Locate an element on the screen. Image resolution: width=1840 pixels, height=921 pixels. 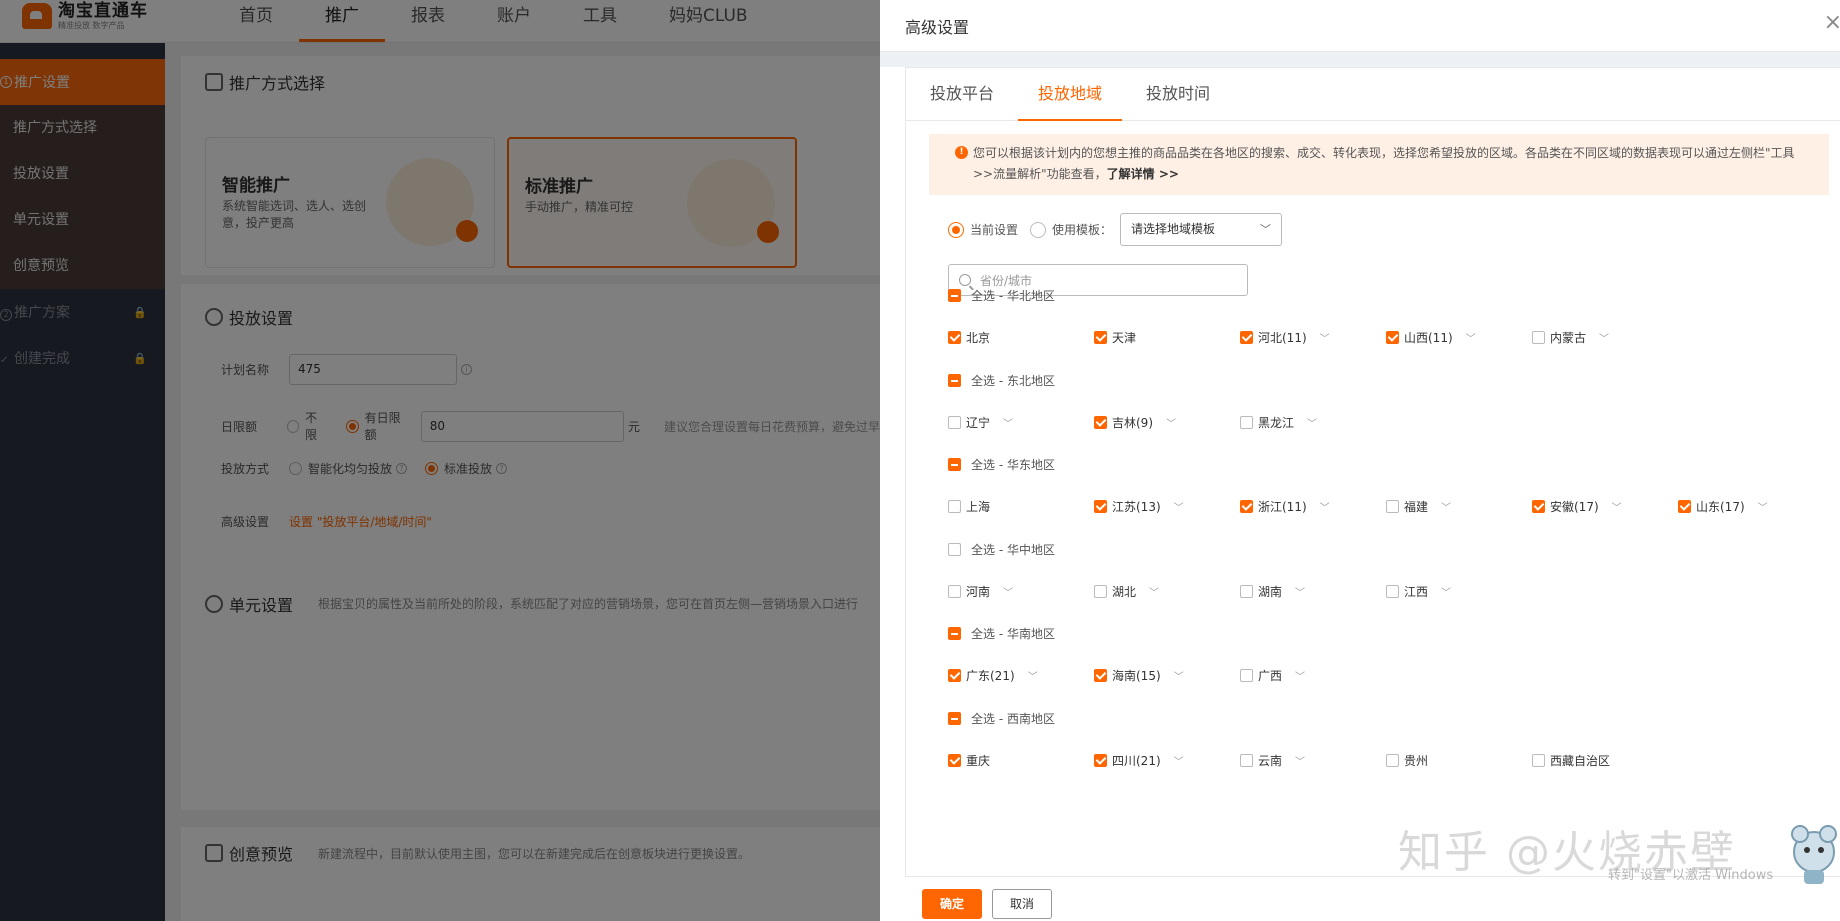
region-select-all: 全选 - 华北地区 is located at coordinates (1313, 295).